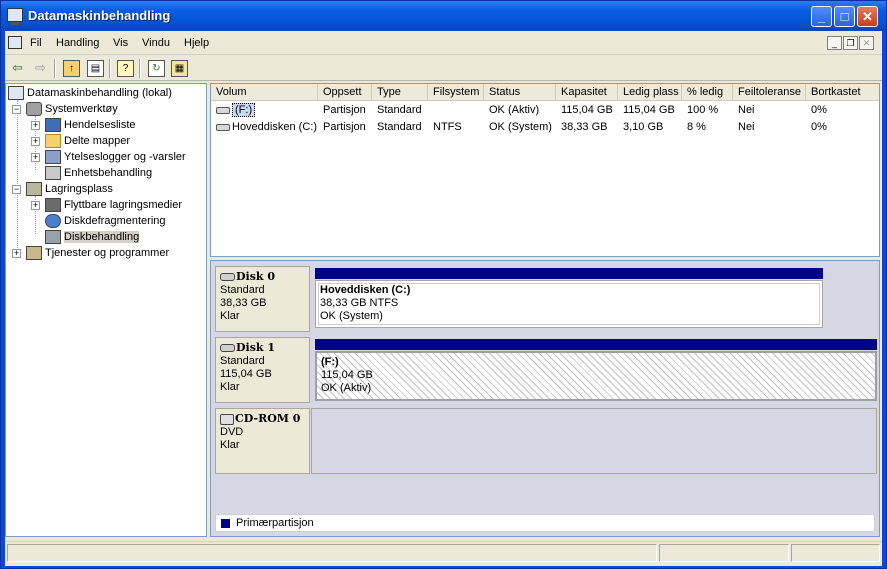 The image size is (887, 569). What do you see at coordinates (230, 387) in the screenshot?
I see `disk-state: Klar` at bounding box center [230, 387].